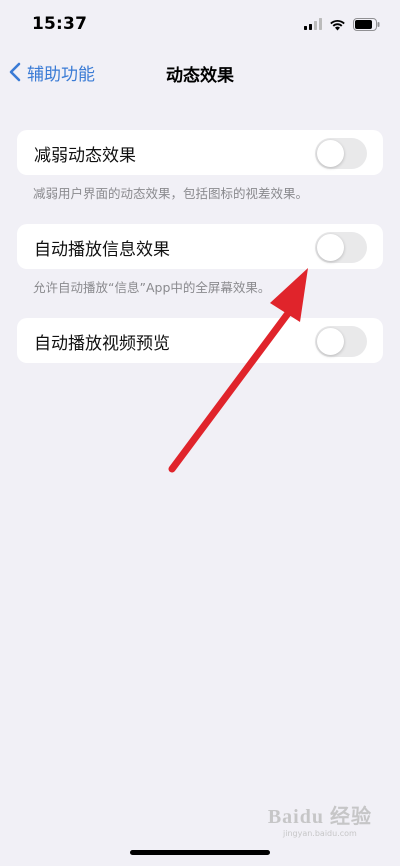 This screenshot has width=400, height=866. I want to click on settings-row-auto-play-message-effects: 自动播放信息效果, so click(200, 246).